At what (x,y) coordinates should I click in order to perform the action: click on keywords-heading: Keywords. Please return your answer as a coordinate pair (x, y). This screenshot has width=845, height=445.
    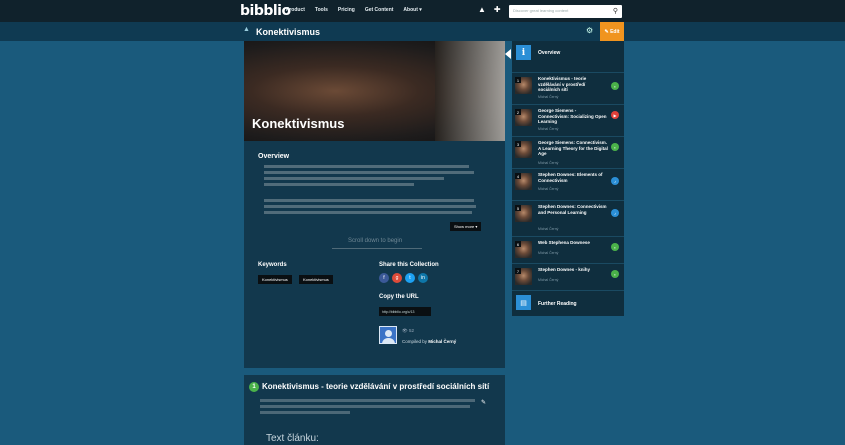
    Looking at the image, I should click on (272, 265).